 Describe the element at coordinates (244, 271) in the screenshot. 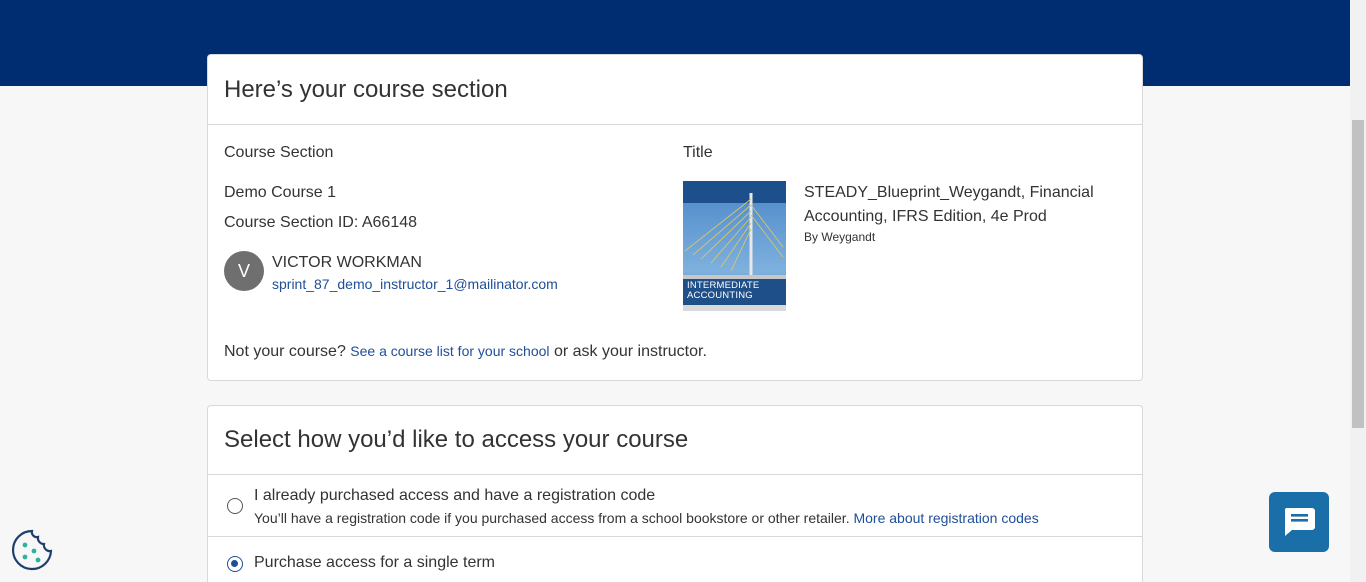

I see `instructor-avatar: V` at that location.